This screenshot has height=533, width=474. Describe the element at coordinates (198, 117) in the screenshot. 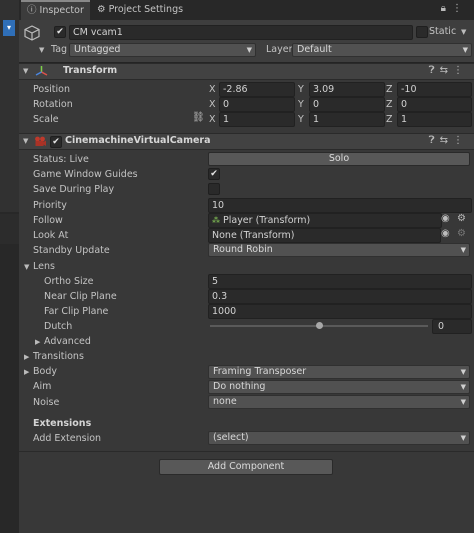

I see `link-icon: ⛓` at that location.